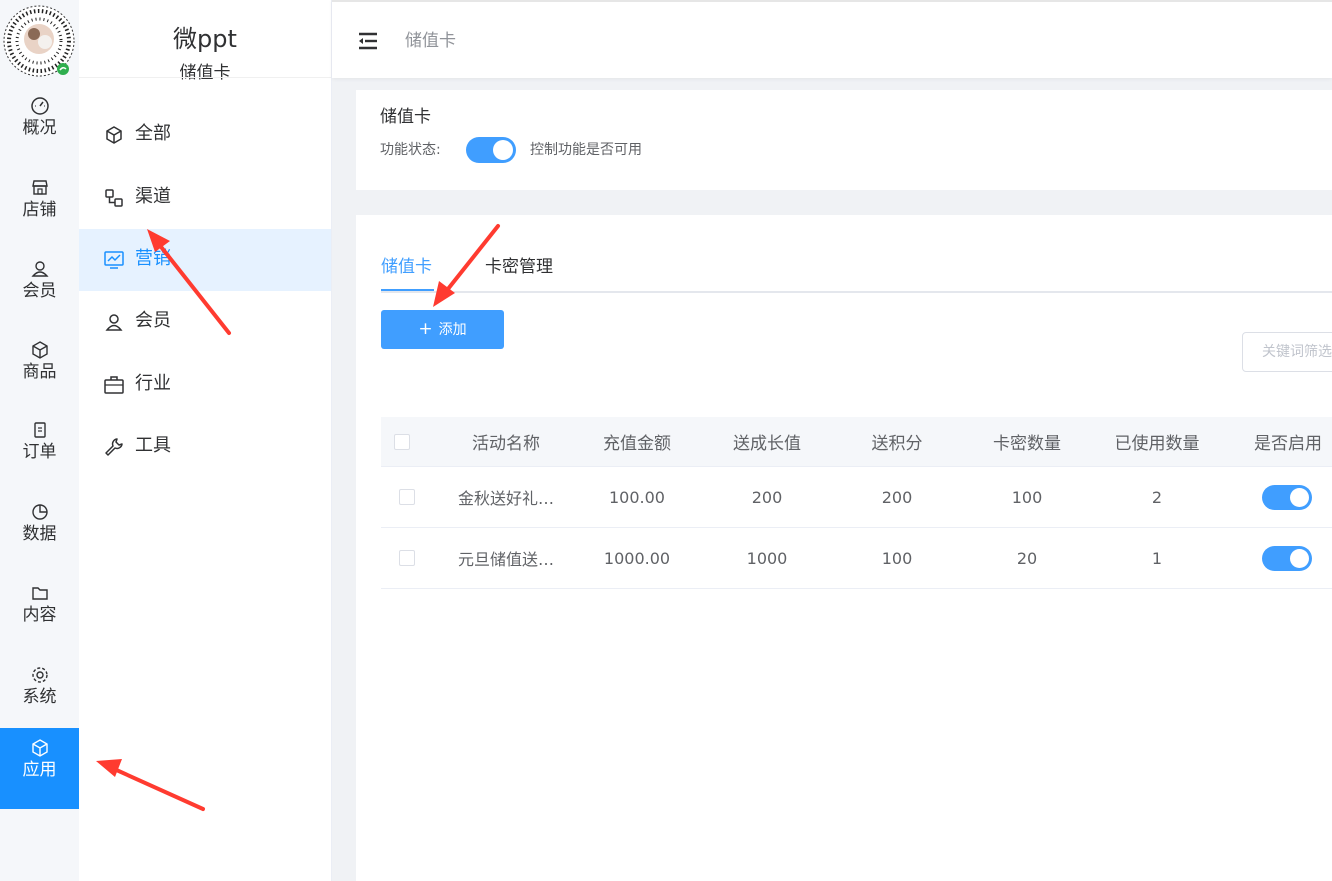 The width and height of the screenshot is (1332, 881). I want to click on sidebar-item-tools: 工具, so click(205, 447).